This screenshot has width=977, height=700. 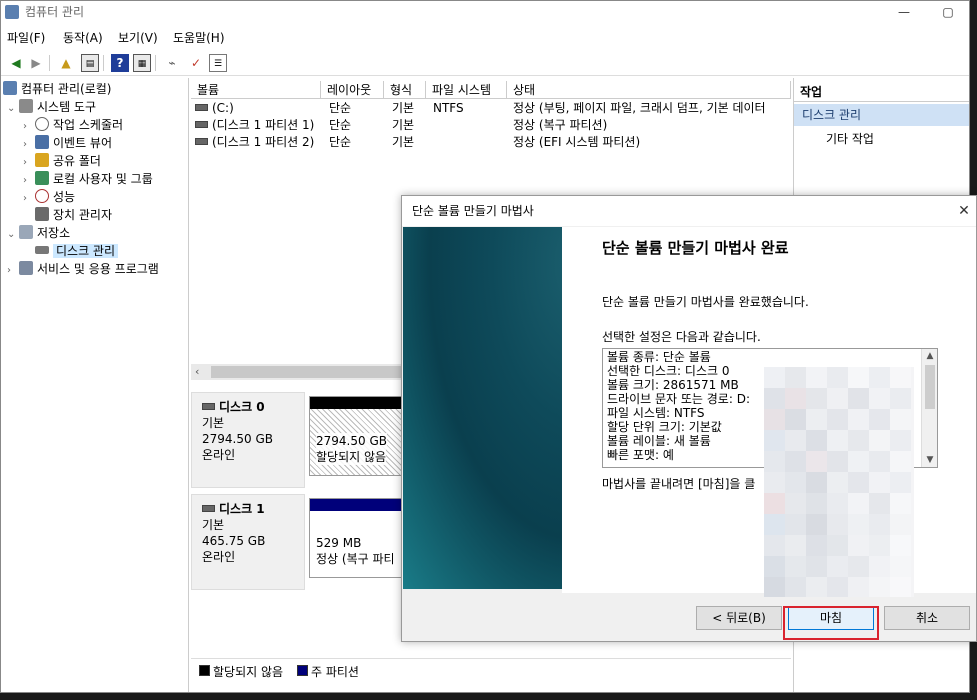 What do you see at coordinates (302, 670) in the screenshot?
I see `primary-partition-swatch` at bounding box center [302, 670].